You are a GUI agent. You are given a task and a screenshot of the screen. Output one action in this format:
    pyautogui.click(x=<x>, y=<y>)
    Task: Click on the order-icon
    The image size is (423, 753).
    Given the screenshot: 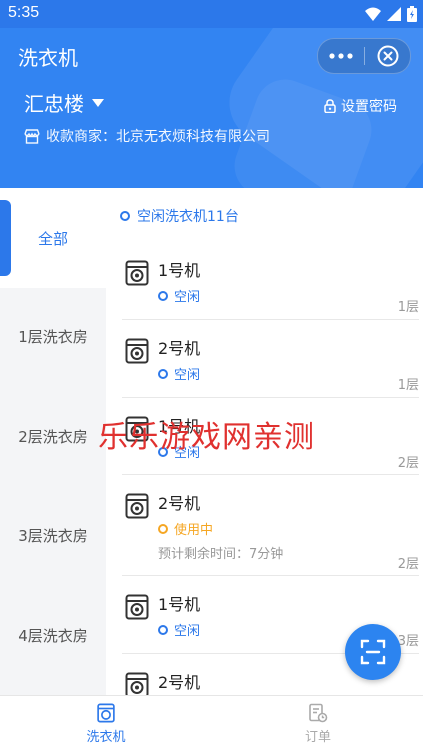 What is the action you would take?
    pyautogui.click(x=318, y=713)
    